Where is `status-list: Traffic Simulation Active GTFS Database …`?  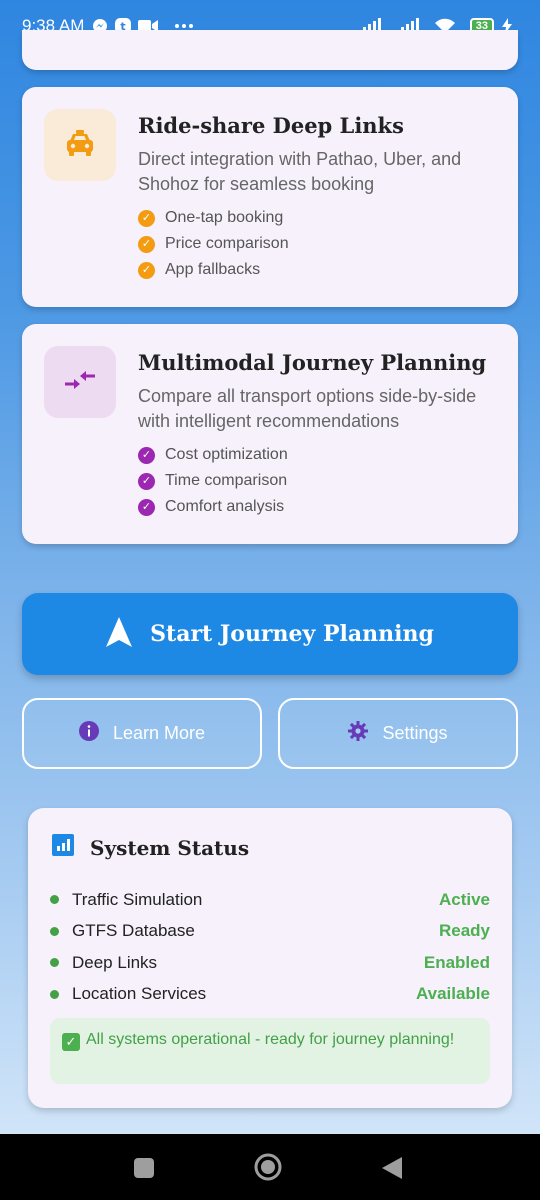
status-list: Traffic Simulation Active GTFS Database … is located at coordinates (270, 947).